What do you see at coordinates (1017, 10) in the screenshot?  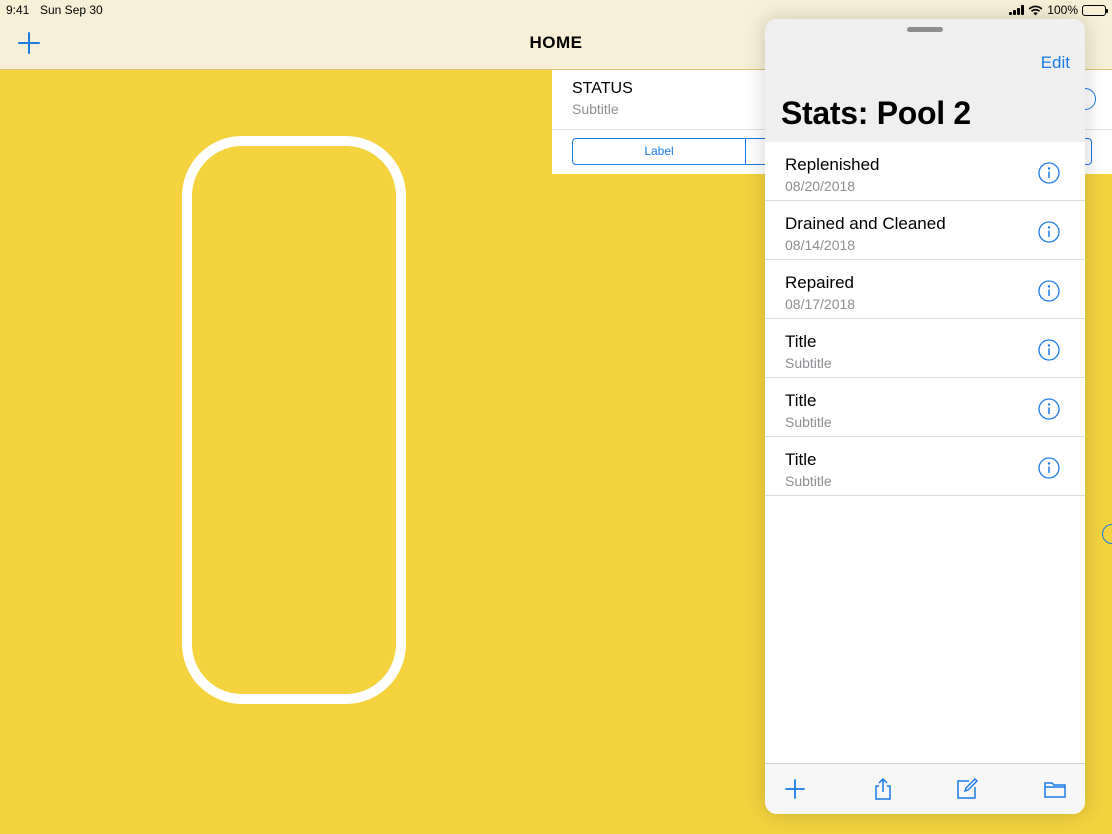 I see `cellular-signal-icon` at bounding box center [1017, 10].